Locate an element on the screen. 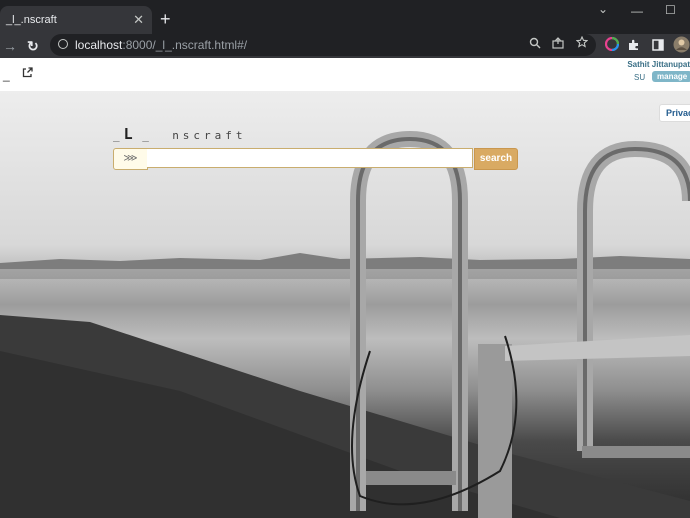  share-icon is located at coordinates (558, 44).